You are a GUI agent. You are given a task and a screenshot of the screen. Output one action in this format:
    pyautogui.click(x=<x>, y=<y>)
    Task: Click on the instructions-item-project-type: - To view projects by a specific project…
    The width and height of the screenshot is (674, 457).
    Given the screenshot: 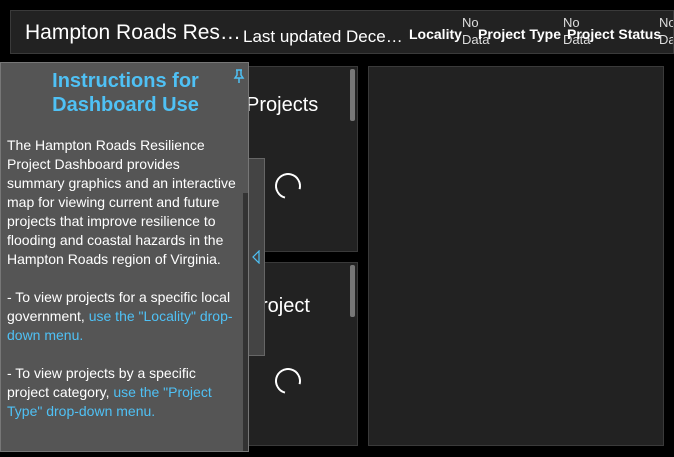 What is the action you would take?
    pyautogui.click(x=123, y=392)
    